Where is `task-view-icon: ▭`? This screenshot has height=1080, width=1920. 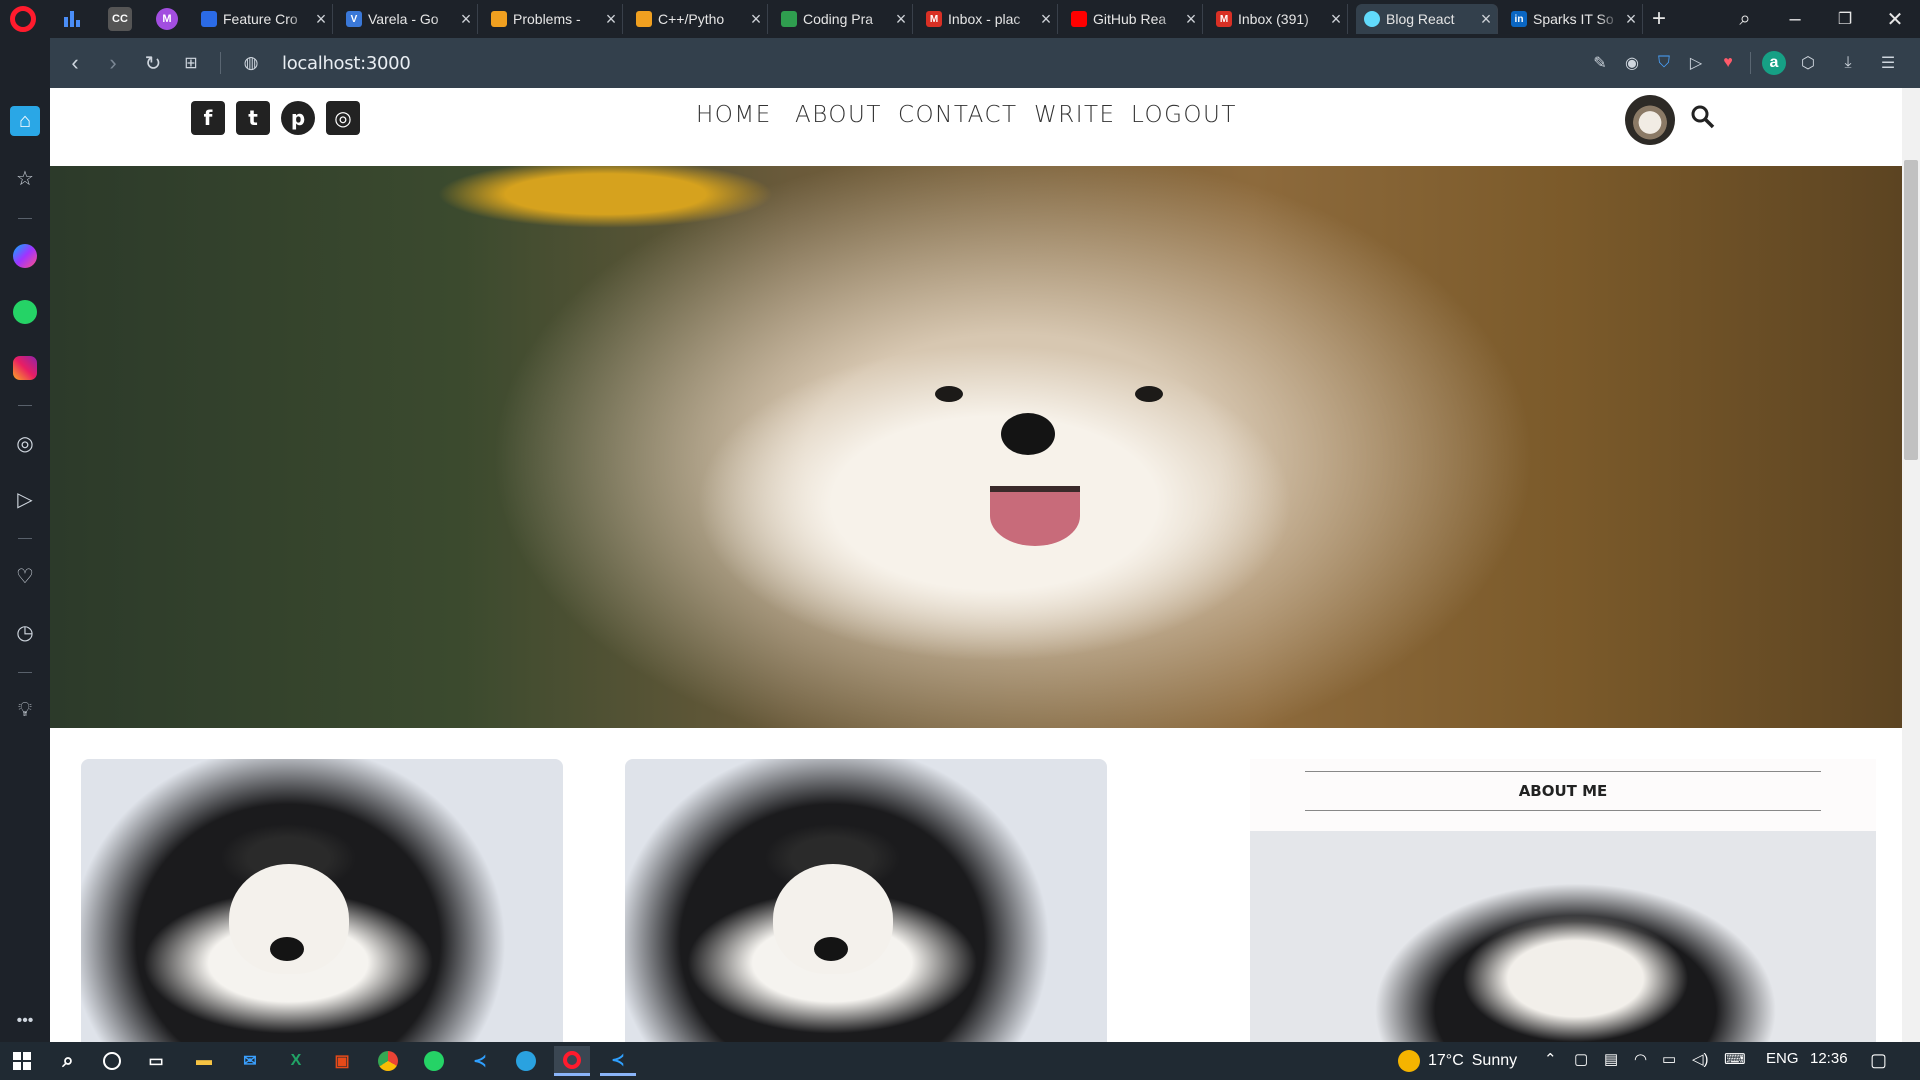 task-view-icon: ▭ is located at coordinates (156, 1061).